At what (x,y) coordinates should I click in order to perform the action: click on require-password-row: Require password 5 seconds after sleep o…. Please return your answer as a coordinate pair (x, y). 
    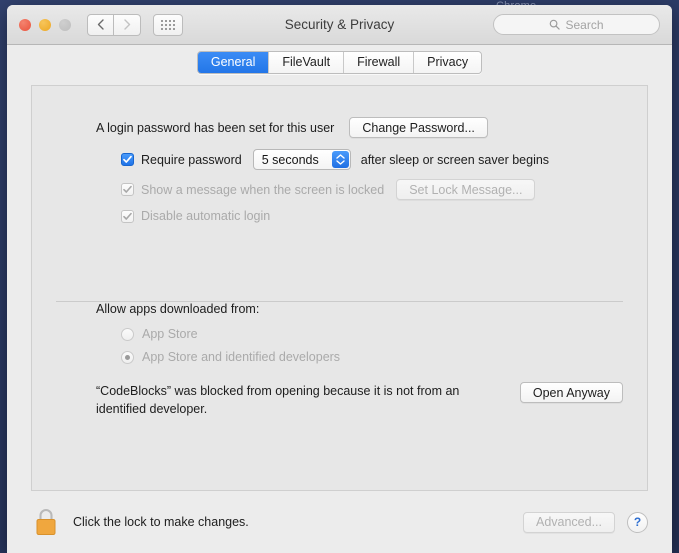
    Looking at the image, I should click on (339, 159).